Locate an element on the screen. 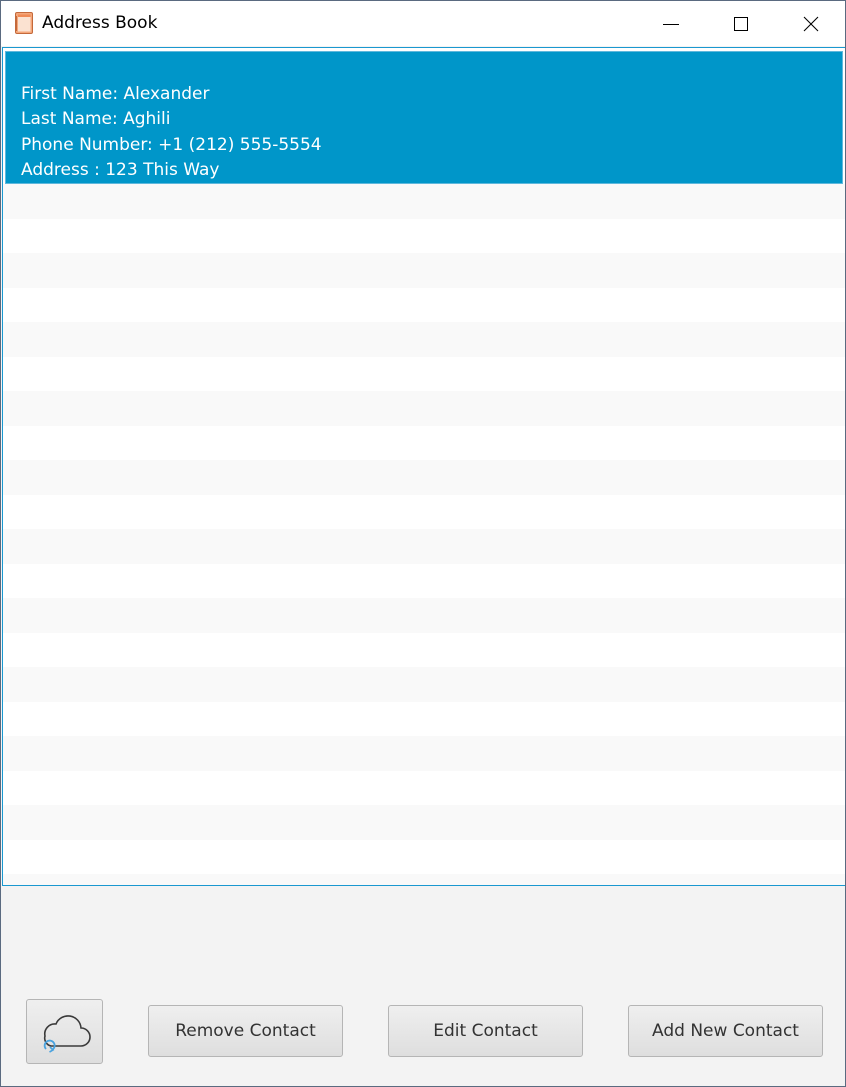  address-book-icon is located at coordinates (24, 23).